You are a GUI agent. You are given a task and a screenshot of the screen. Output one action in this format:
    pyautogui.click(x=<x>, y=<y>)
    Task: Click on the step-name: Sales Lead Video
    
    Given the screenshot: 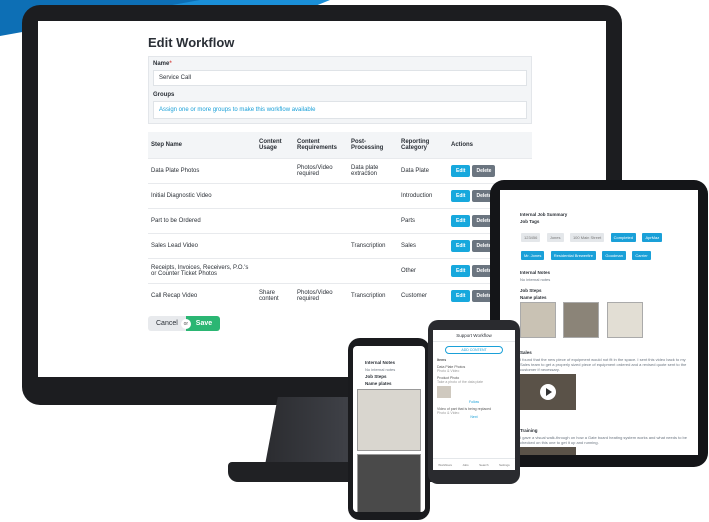 What is the action you would take?
    pyautogui.click(x=202, y=245)
    